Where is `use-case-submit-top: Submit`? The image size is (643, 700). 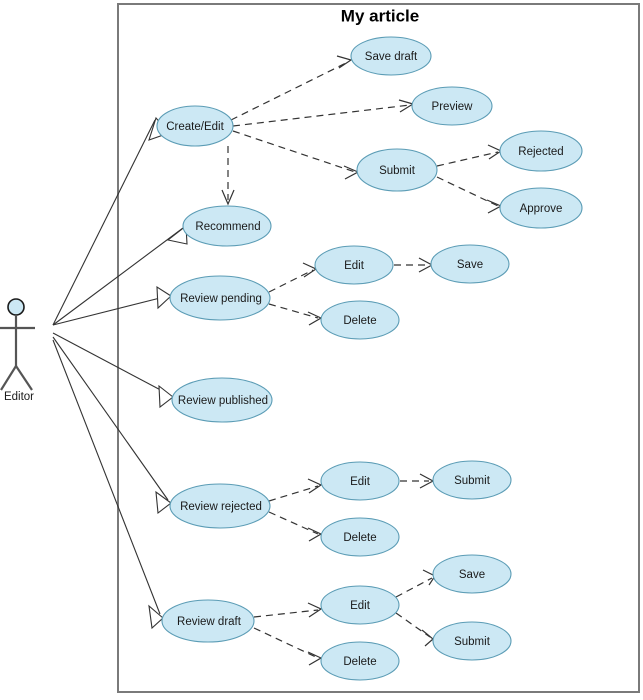
use-case-submit-top: Submit is located at coordinates (397, 170).